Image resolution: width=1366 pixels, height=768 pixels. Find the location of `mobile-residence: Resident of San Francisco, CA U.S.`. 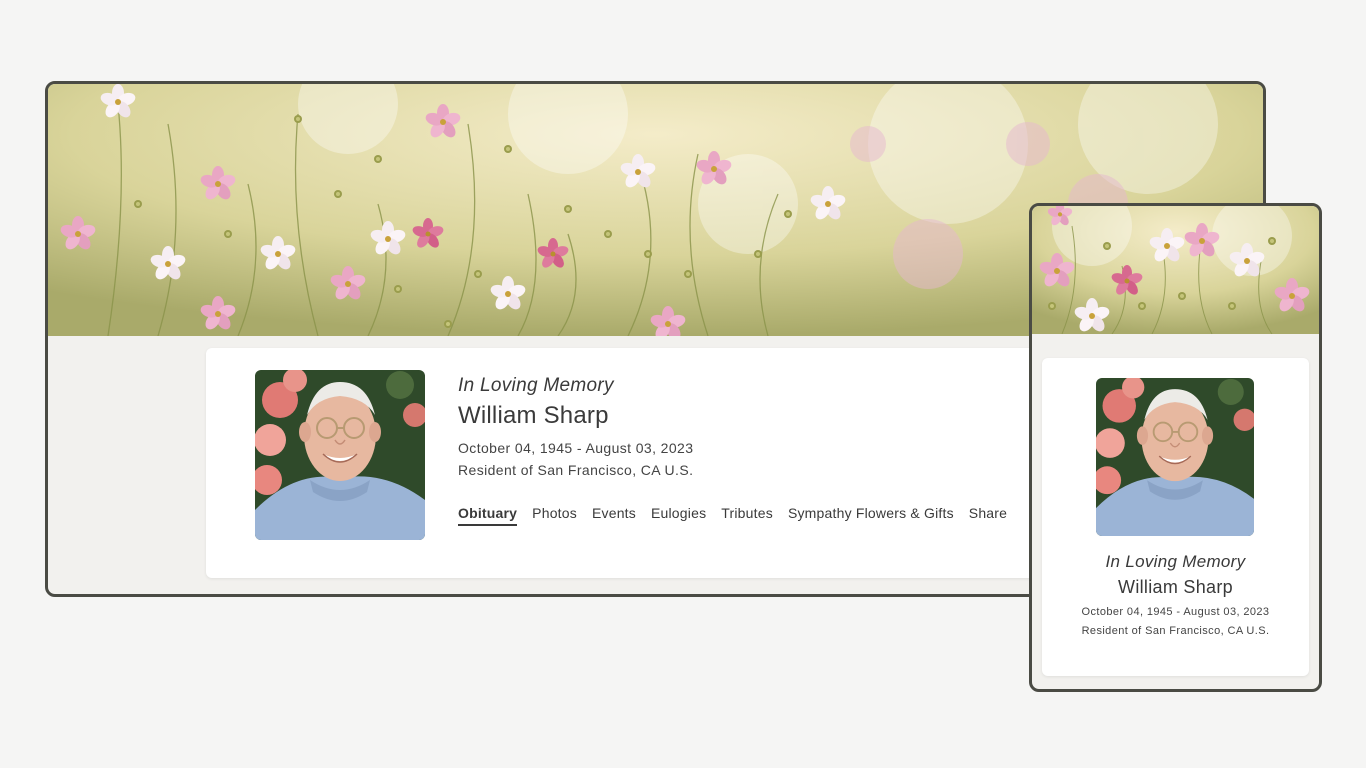

mobile-residence: Resident of San Francisco, CA U.S. is located at coordinates (1175, 631).